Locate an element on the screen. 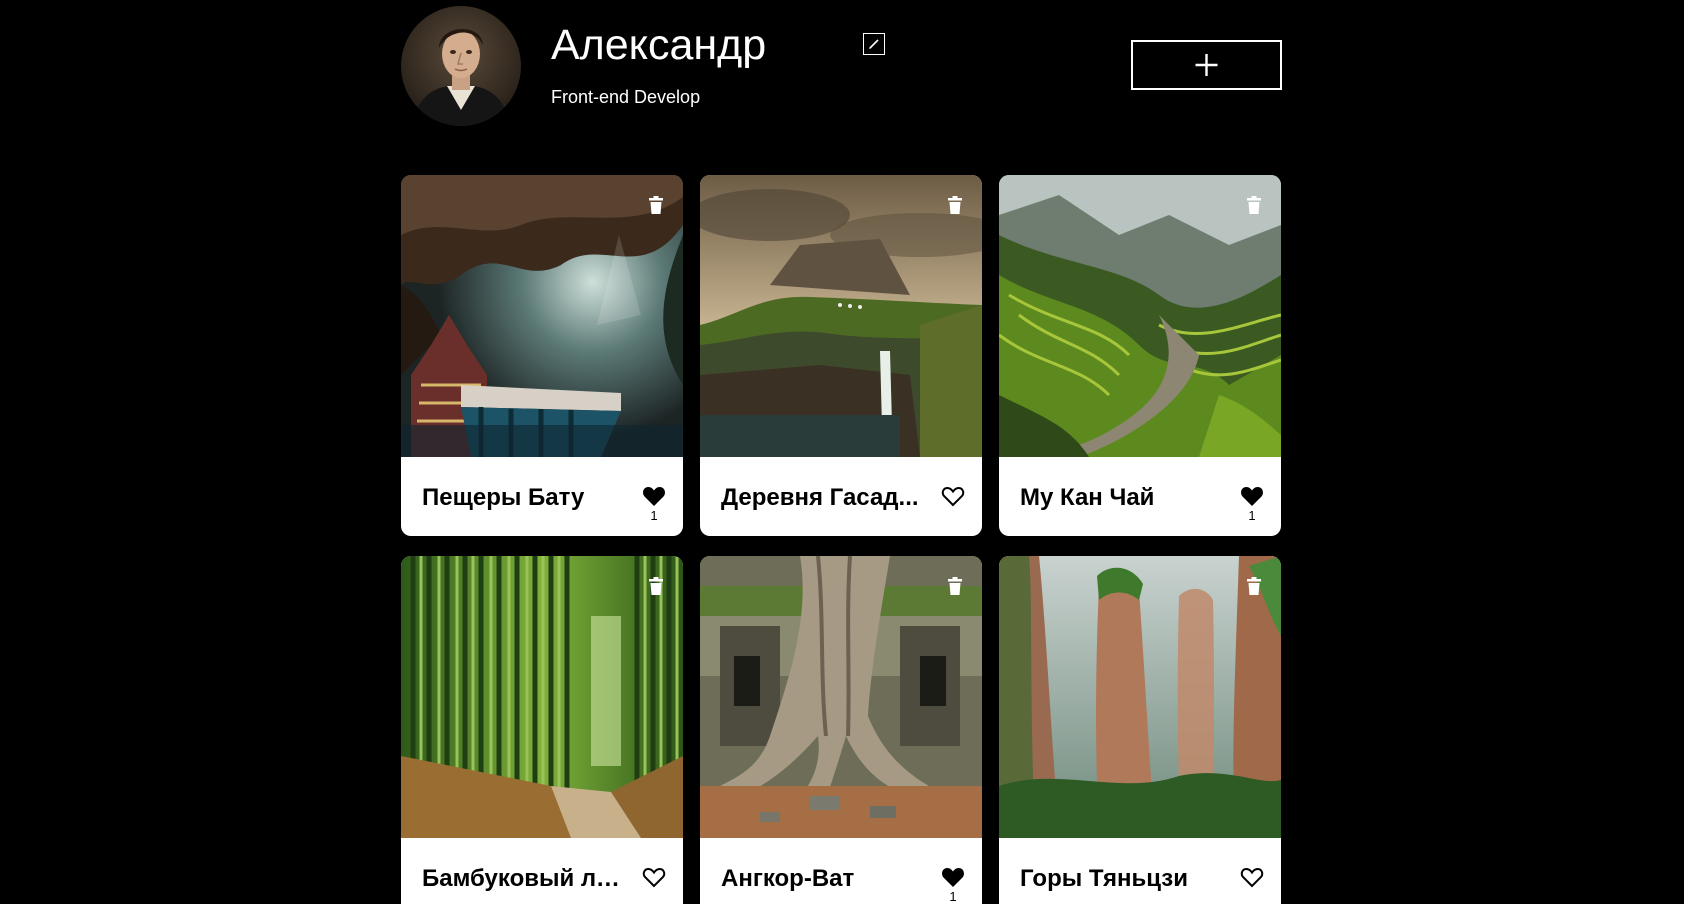 This screenshot has height=904, width=1684. card: Му Кан Чай 1 is located at coordinates (1140, 355).